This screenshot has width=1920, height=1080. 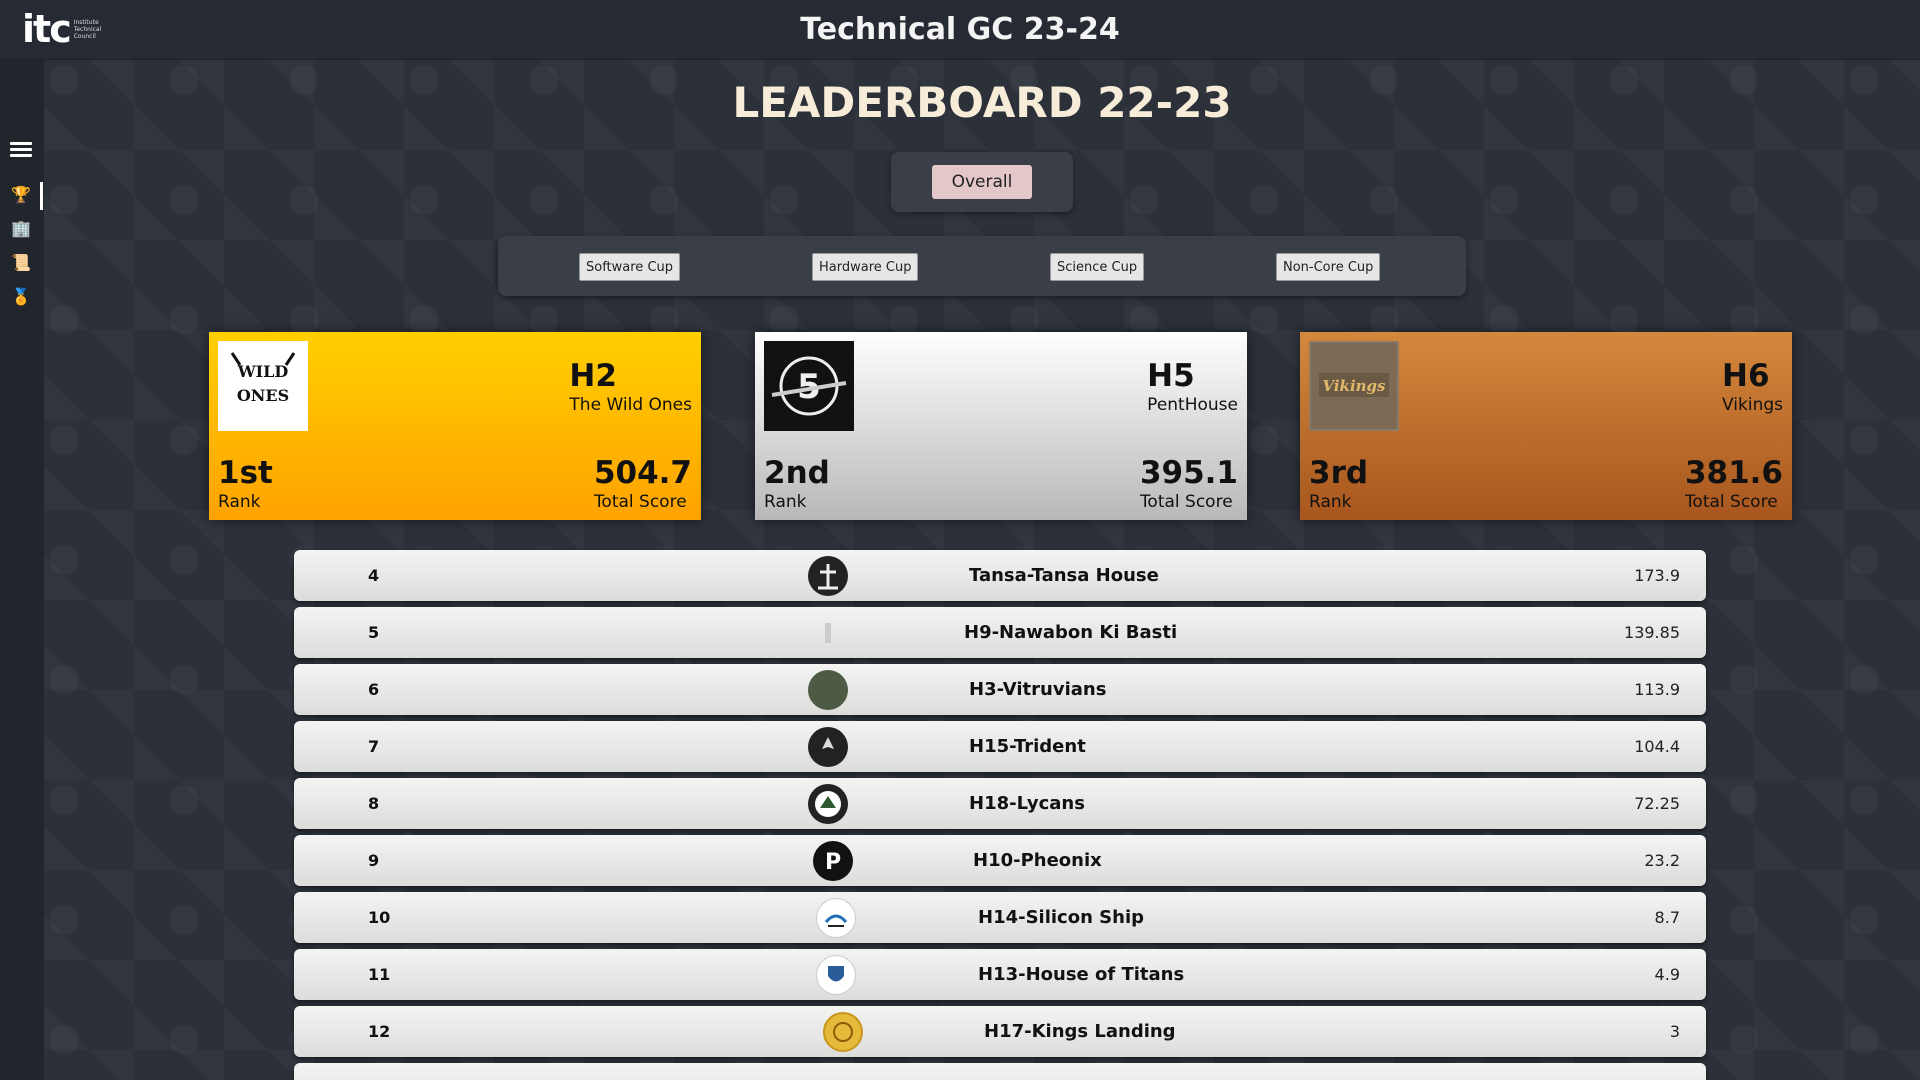 I want to click on svg-text: ONES, so click(x=263, y=395).